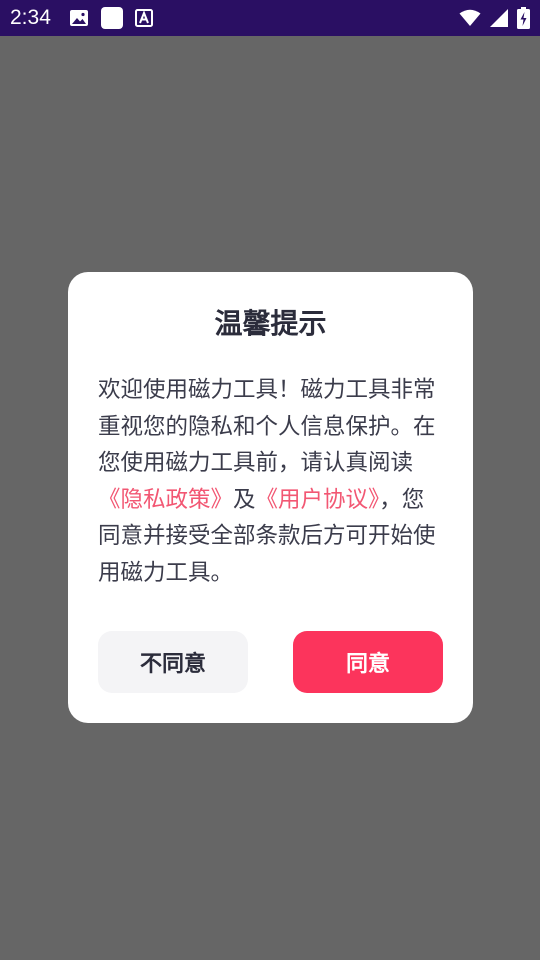 The height and width of the screenshot is (960, 540). What do you see at coordinates (79, 18) in the screenshot?
I see `image-icon` at bounding box center [79, 18].